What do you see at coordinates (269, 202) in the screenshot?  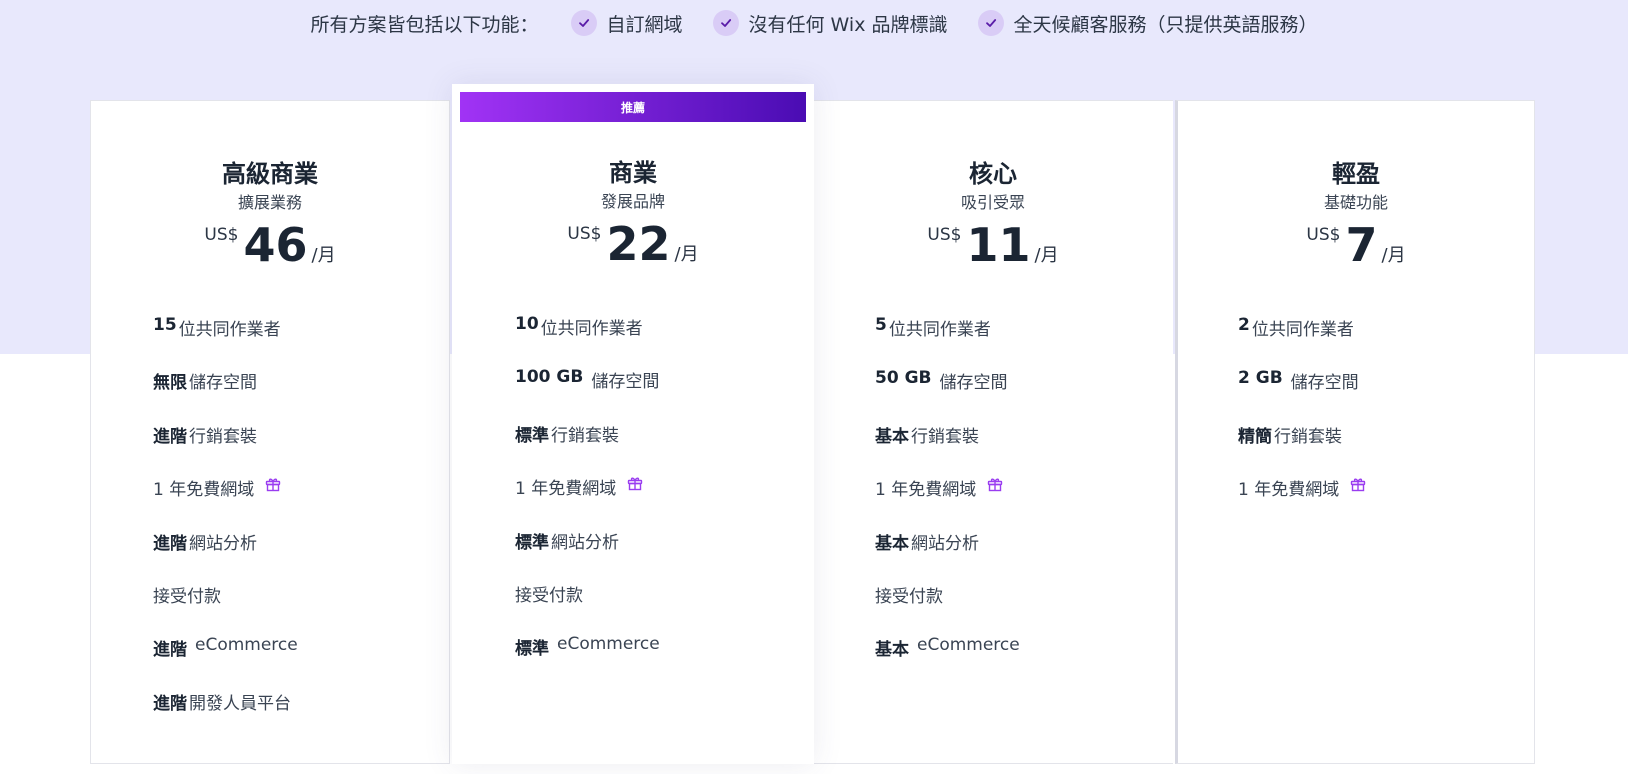 I see `plan-tagline: 擴展業務` at bounding box center [269, 202].